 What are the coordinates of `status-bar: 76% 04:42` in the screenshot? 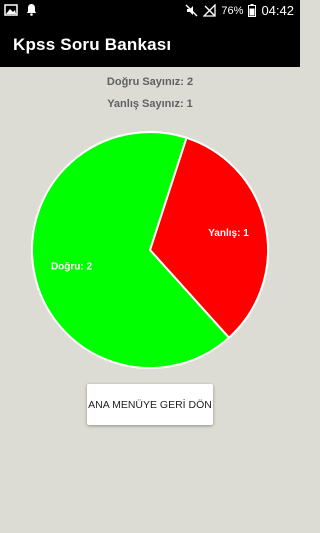 It's located at (150, 11).